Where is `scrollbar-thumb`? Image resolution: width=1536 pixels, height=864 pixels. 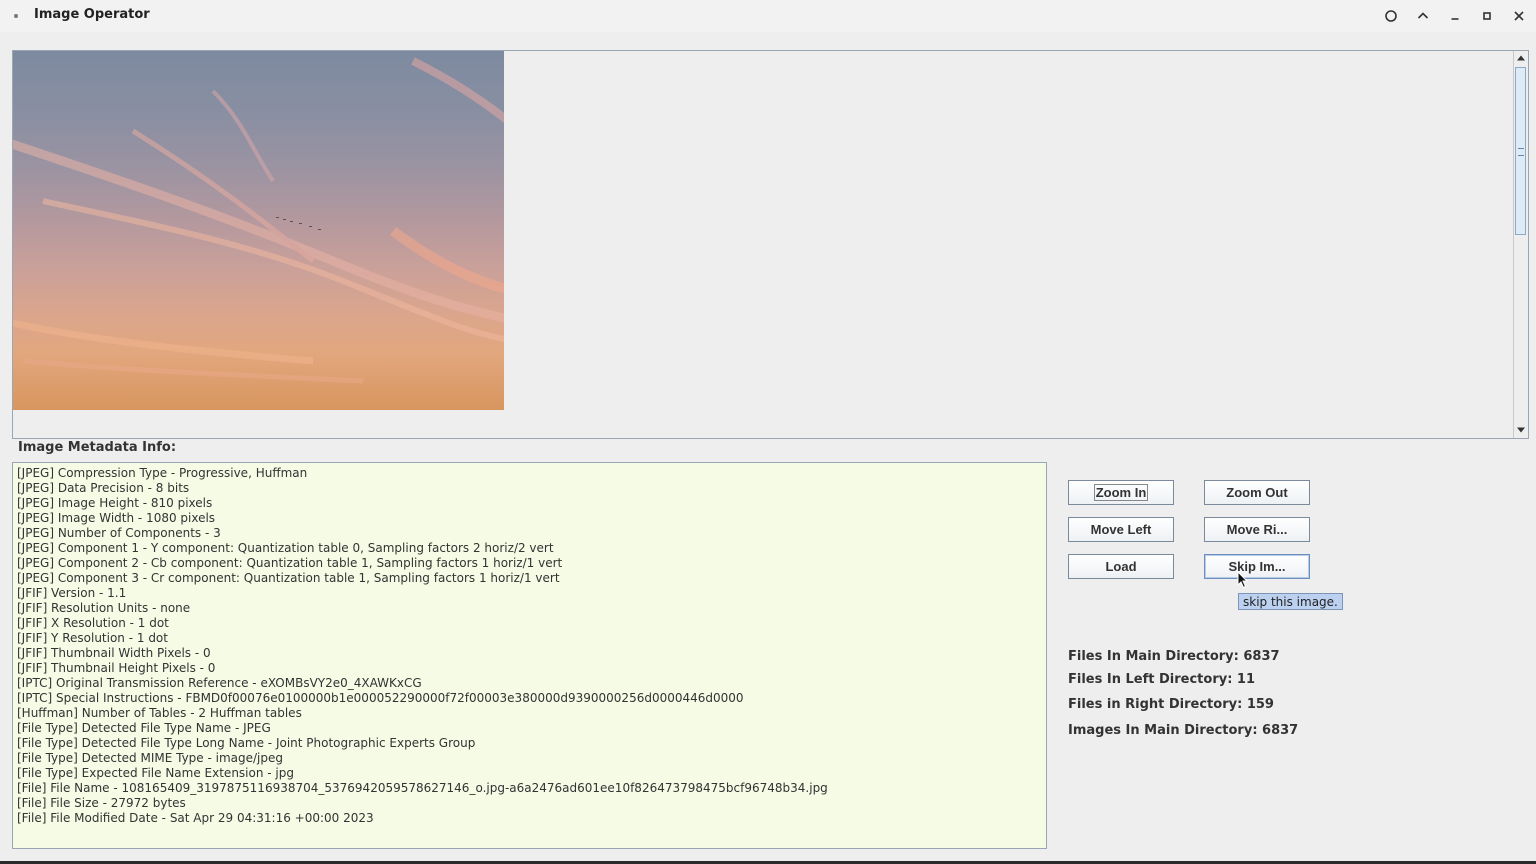 scrollbar-thumb is located at coordinates (1520, 151).